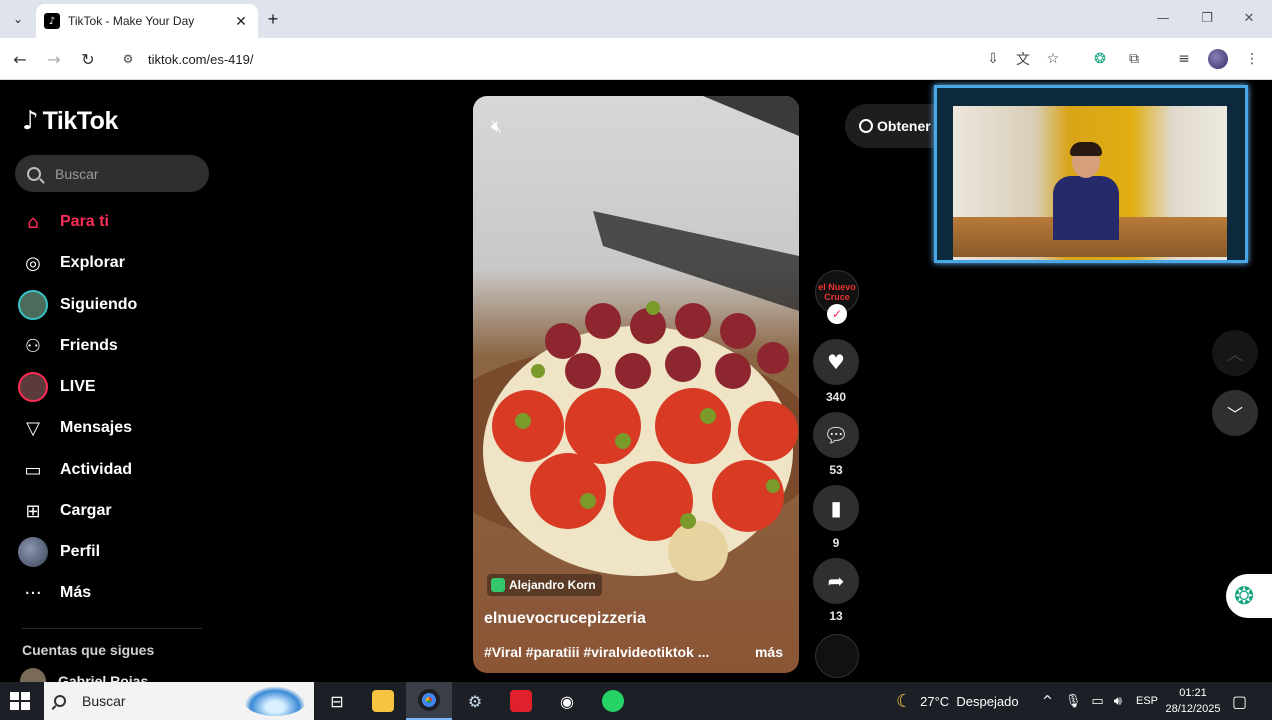 The height and width of the screenshot is (720, 1272). Describe the element at coordinates (1073, 701) in the screenshot. I see `microphone-icon: 🎙︎` at that location.